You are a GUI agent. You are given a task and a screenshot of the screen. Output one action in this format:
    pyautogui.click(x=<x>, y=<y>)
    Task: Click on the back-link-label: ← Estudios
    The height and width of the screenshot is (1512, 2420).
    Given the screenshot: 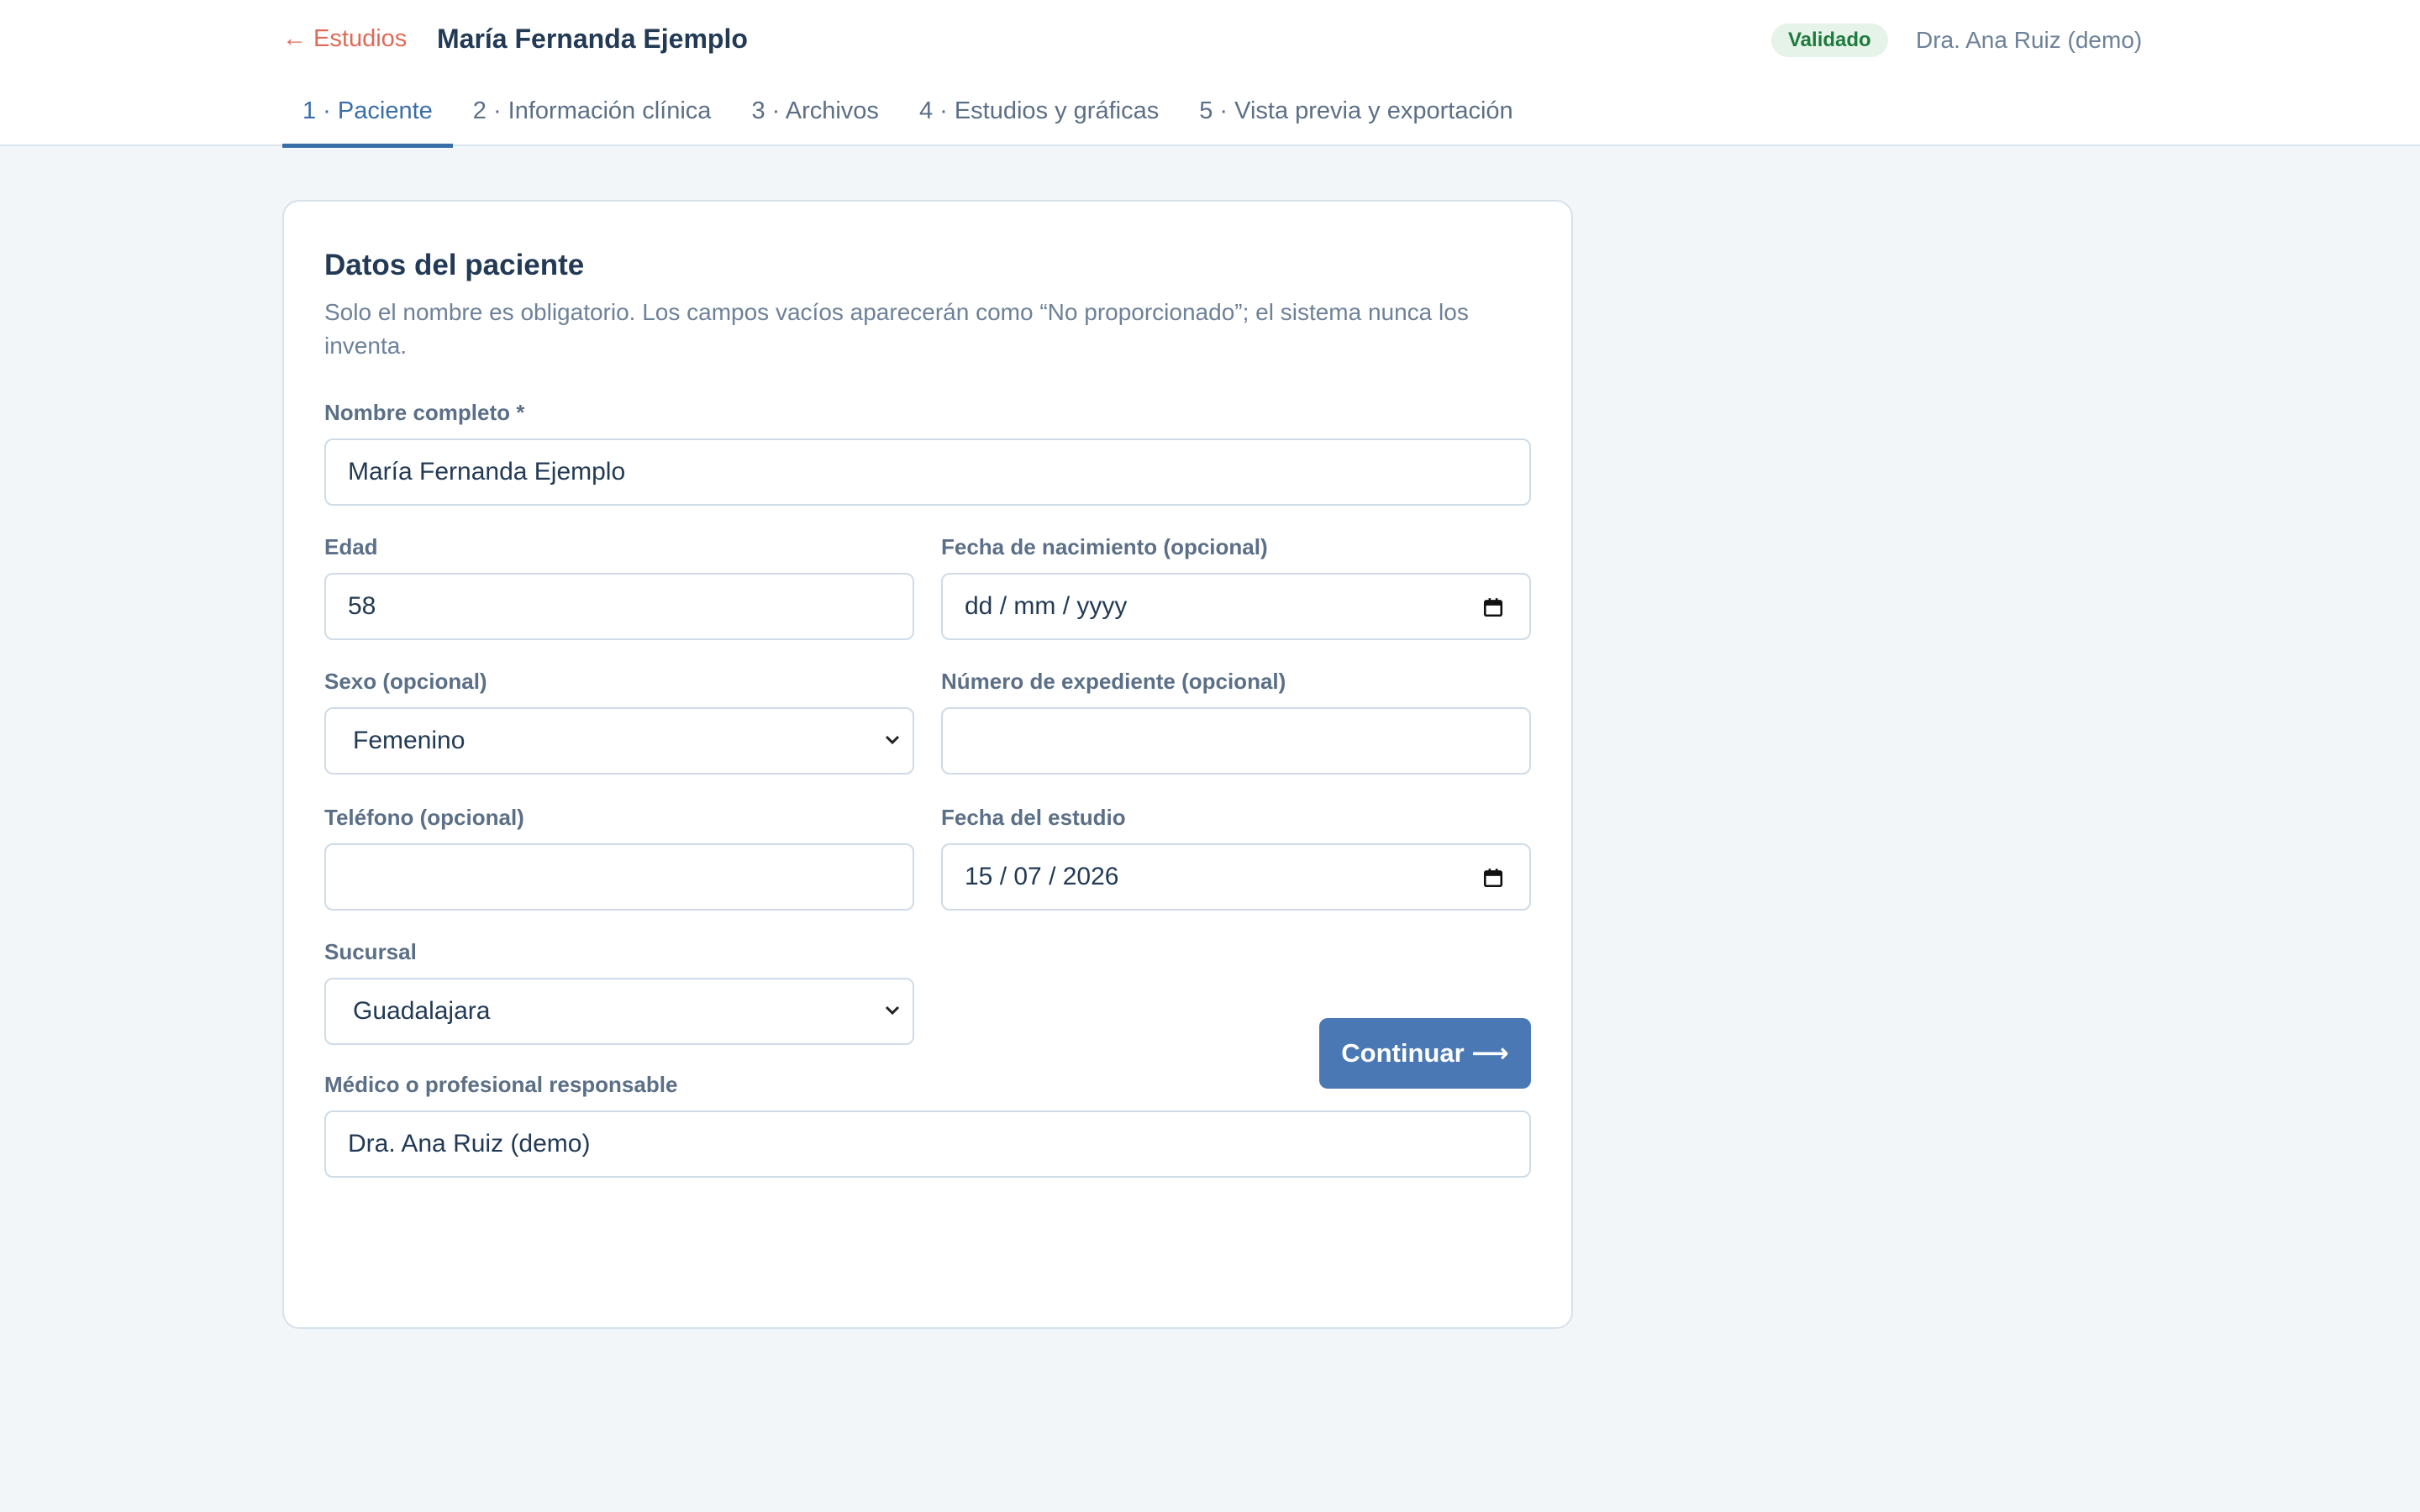 What is the action you would take?
    pyautogui.click(x=344, y=39)
    